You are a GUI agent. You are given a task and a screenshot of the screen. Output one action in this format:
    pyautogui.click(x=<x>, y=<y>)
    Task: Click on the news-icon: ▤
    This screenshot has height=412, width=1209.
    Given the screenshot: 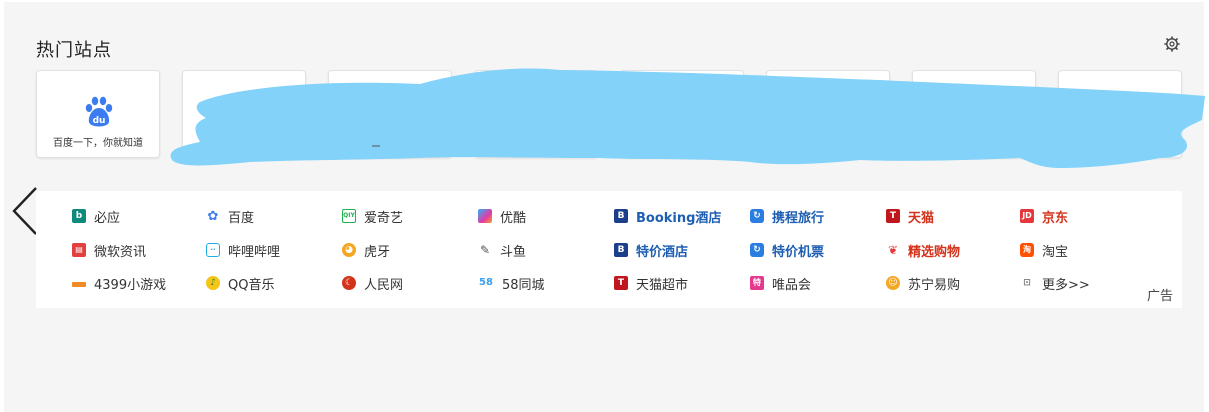 What is the action you would take?
    pyautogui.click(x=79, y=250)
    